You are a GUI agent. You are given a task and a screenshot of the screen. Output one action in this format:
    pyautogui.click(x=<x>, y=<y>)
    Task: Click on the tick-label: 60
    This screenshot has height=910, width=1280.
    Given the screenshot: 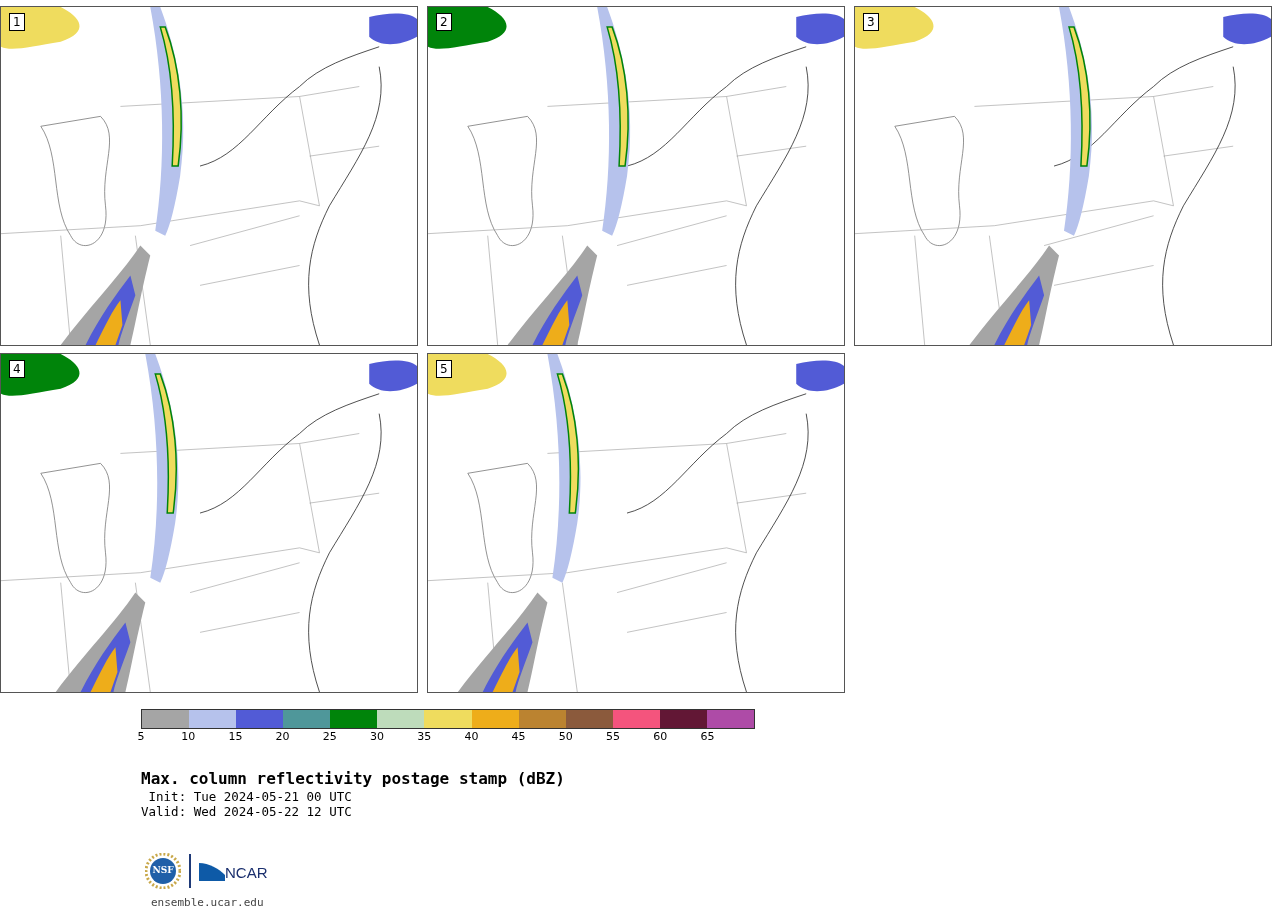 What is the action you would take?
    pyautogui.click(x=660, y=737)
    